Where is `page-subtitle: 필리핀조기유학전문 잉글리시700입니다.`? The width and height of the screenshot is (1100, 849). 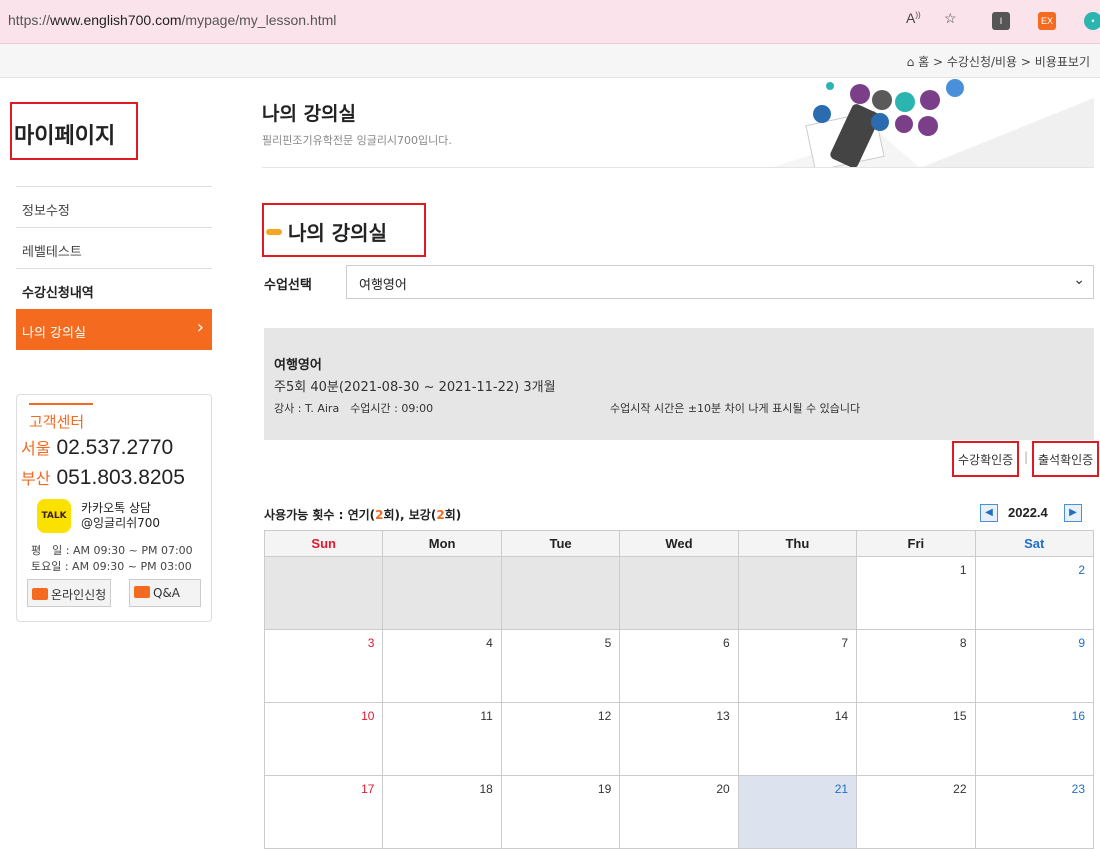 page-subtitle: 필리핀조기유학전문 잉글리시700입니다. is located at coordinates (357, 140).